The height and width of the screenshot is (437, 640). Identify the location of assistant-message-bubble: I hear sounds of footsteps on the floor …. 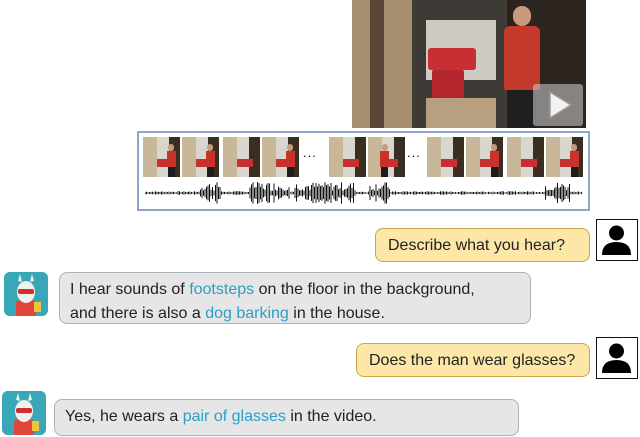
(295, 298).